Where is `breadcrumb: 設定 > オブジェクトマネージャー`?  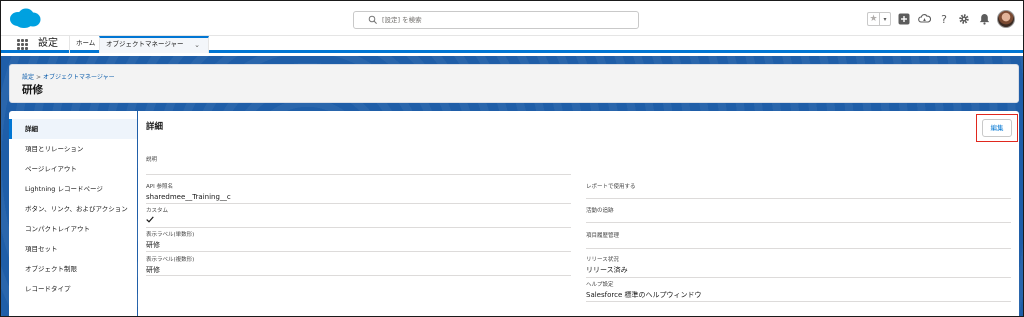 breadcrumb: 設定 > オブジェクトマネージャー is located at coordinates (68, 76).